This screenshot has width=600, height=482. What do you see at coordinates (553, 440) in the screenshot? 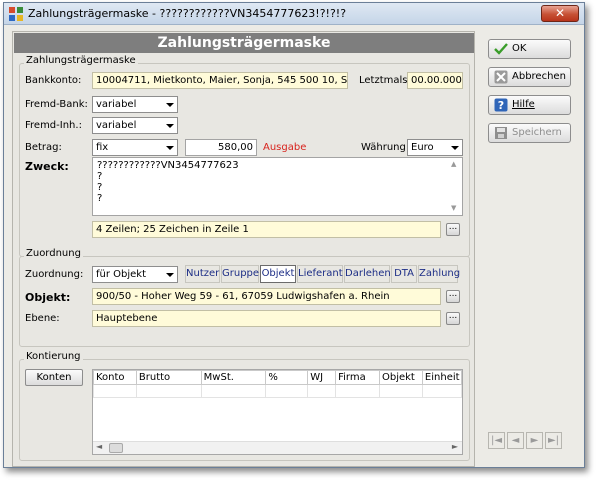
I see `nav-last-icon: ►|` at bounding box center [553, 440].